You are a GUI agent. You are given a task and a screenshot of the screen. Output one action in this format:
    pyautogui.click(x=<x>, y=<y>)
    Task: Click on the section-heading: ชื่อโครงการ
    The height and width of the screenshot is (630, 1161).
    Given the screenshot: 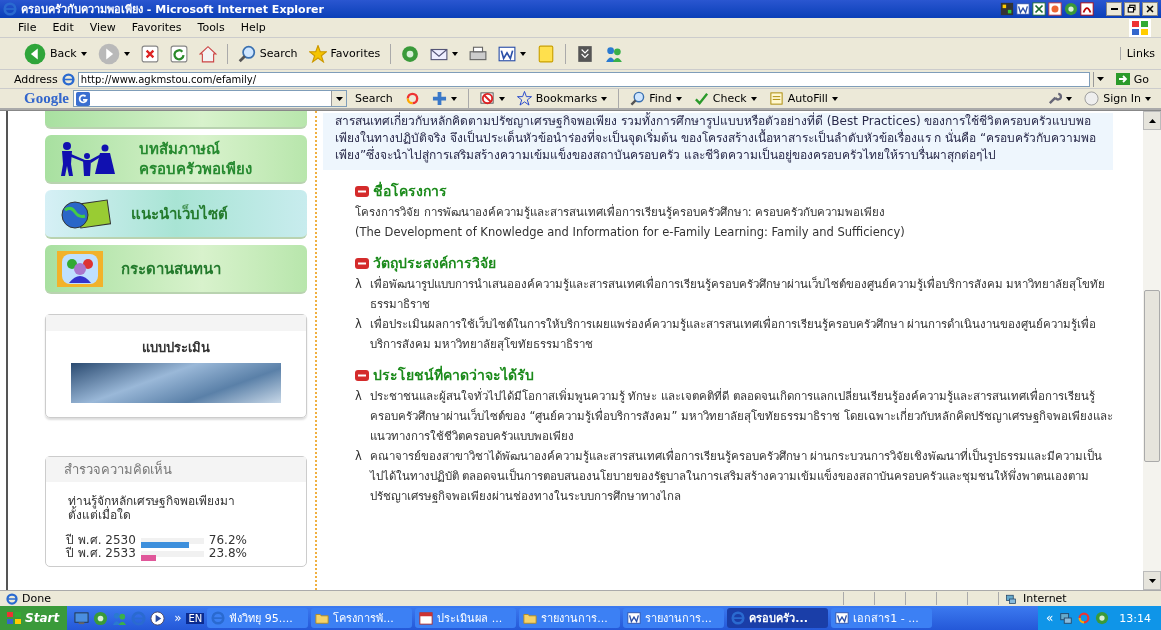 What is the action you would take?
    pyautogui.click(x=734, y=191)
    